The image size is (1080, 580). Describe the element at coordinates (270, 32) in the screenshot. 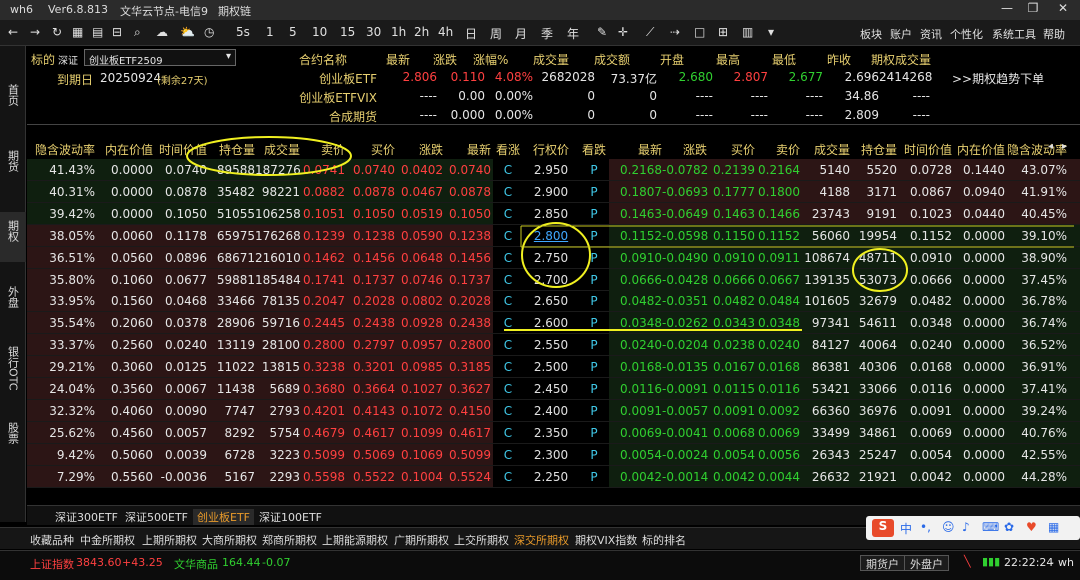

I see `period-1: 1` at that location.